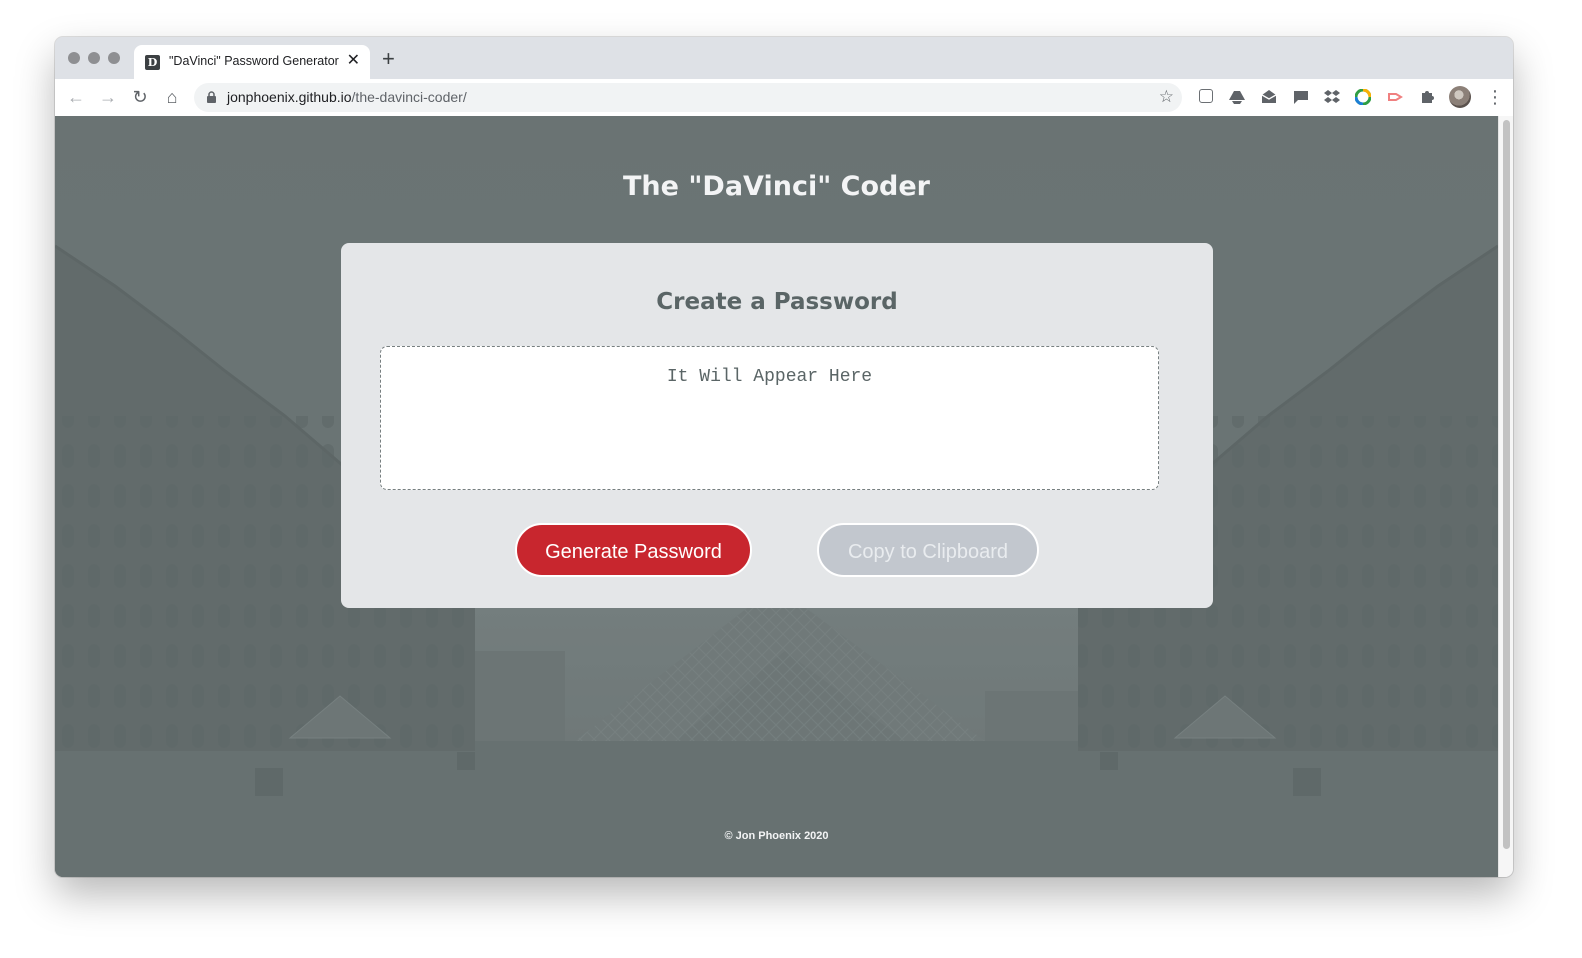  I want to click on home-icon: ⌂, so click(172, 97).